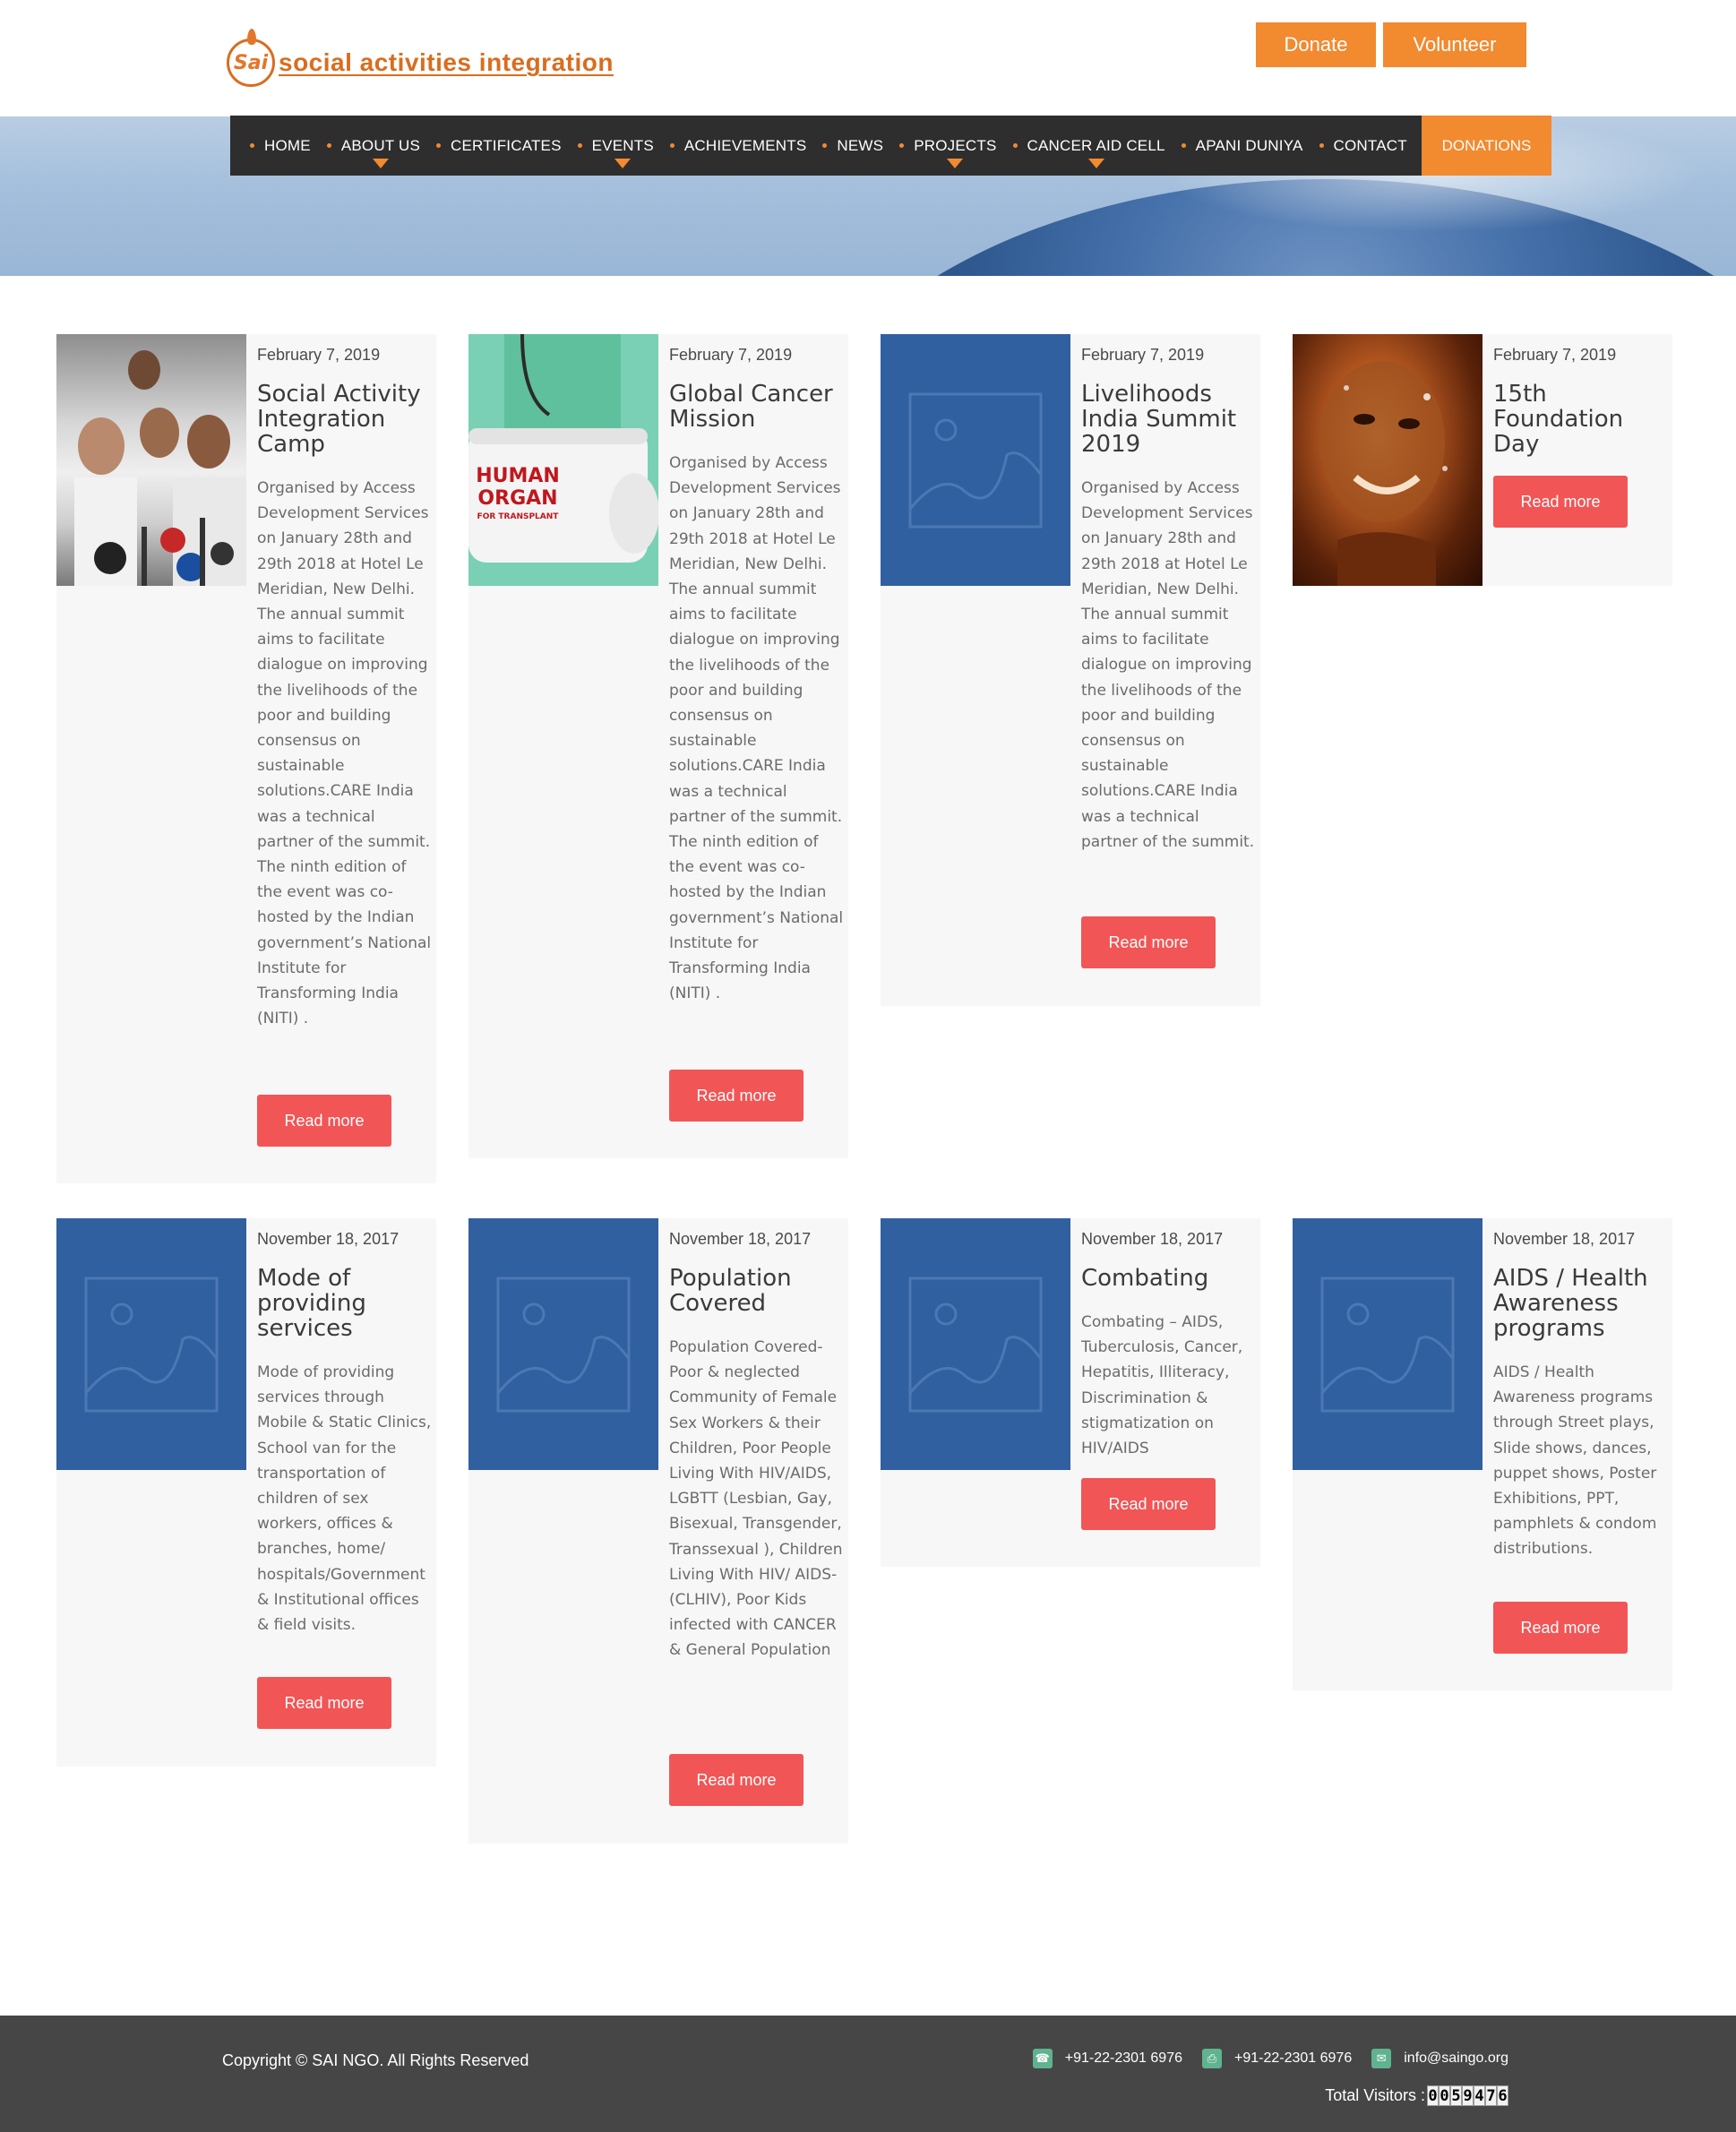  Describe the element at coordinates (1479, 2095) in the screenshot. I see `counter-digit: 4` at that location.